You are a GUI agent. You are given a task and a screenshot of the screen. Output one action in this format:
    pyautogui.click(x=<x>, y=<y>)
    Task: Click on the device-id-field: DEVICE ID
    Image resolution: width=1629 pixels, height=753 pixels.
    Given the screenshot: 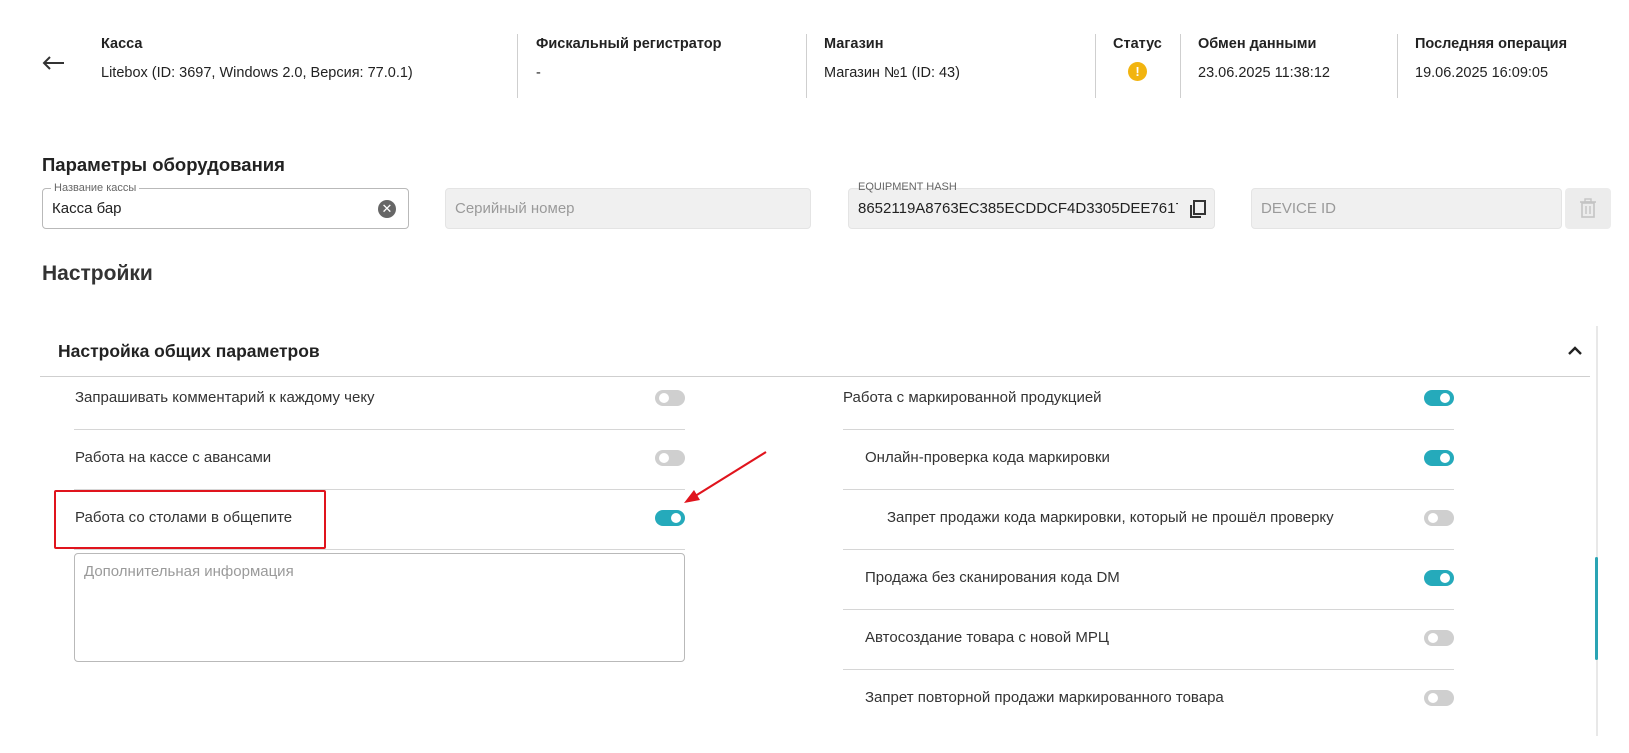 What is the action you would take?
    pyautogui.click(x=1406, y=208)
    